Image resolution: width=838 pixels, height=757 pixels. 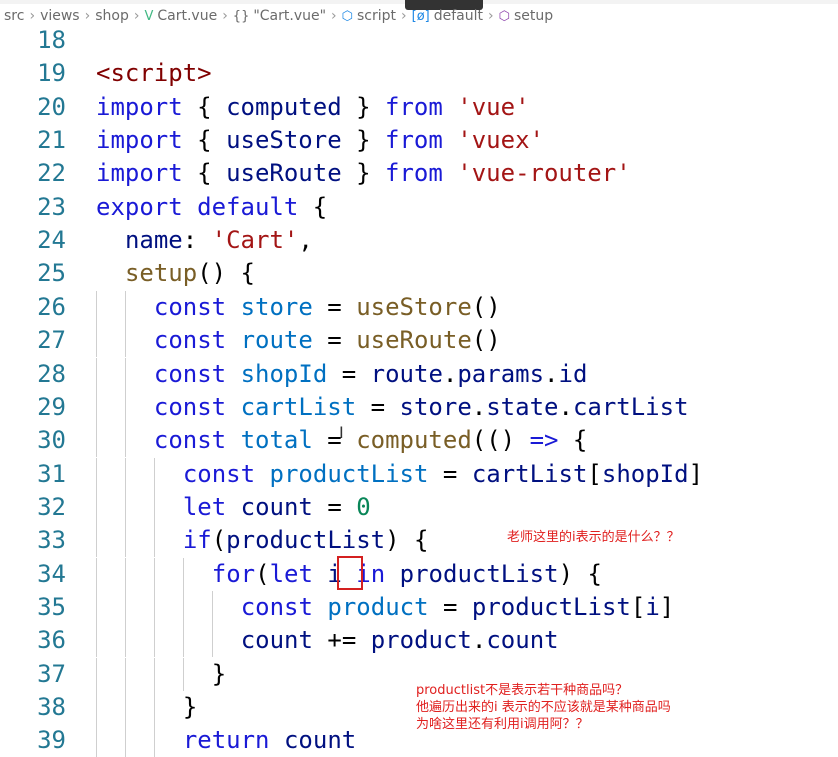 I want to click on cube-icon: ⬡, so click(x=347, y=16).